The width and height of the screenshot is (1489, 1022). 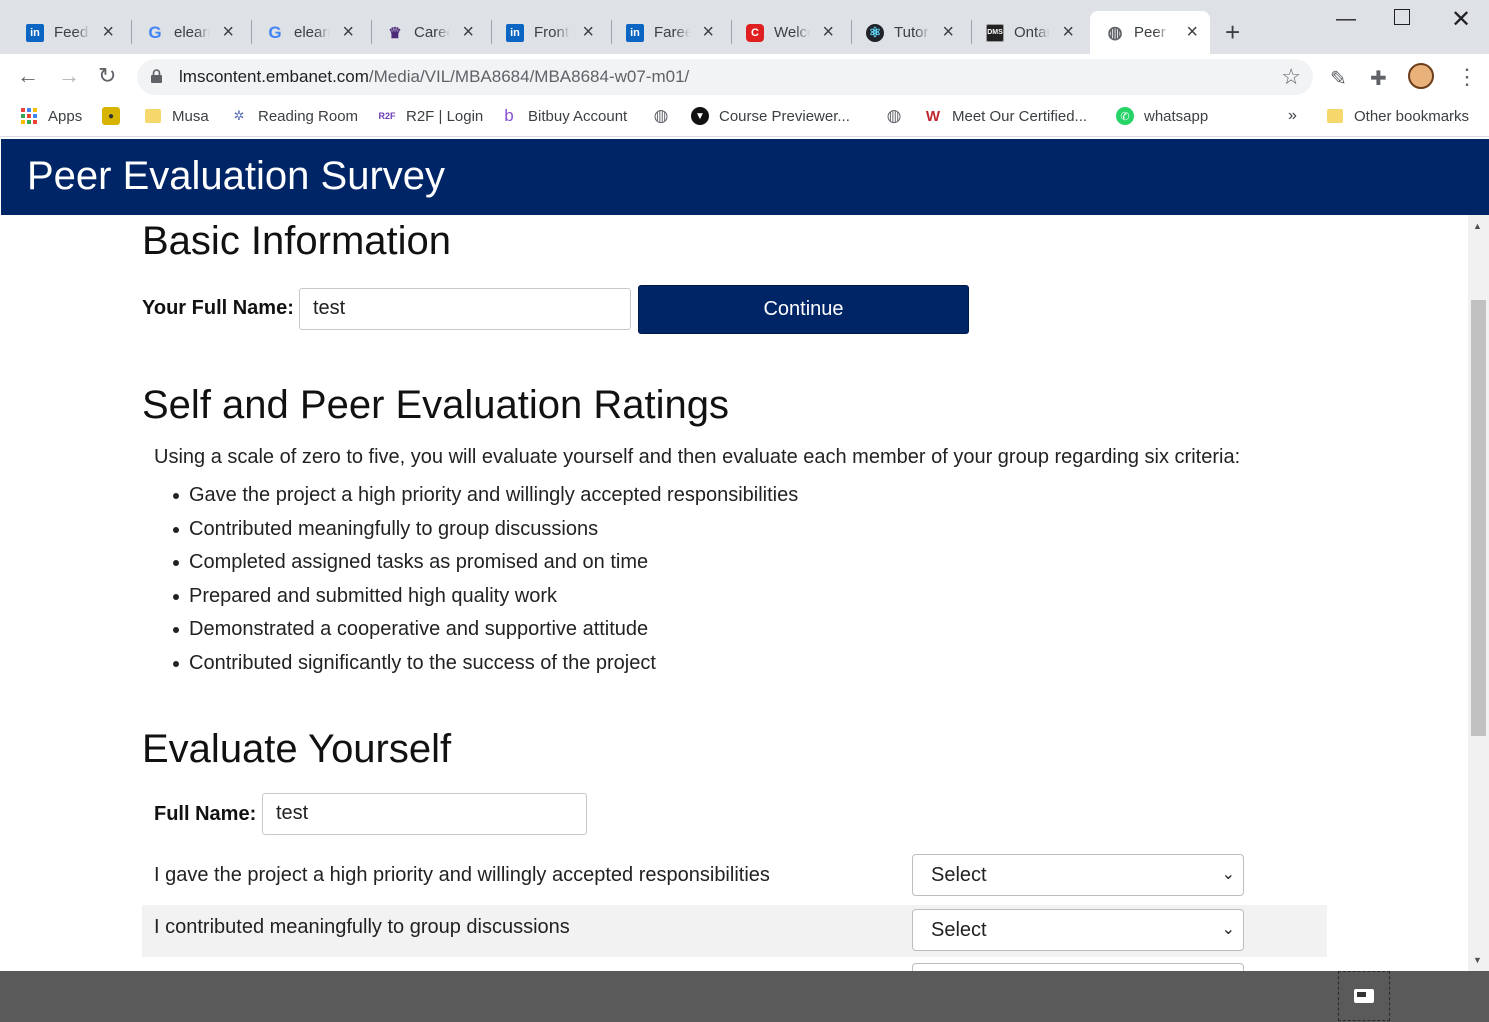 What do you see at coordinates (445, 116) in the screenshot?
I see `bookmark-label: R2F | Login` at bounding box center [445, 116].